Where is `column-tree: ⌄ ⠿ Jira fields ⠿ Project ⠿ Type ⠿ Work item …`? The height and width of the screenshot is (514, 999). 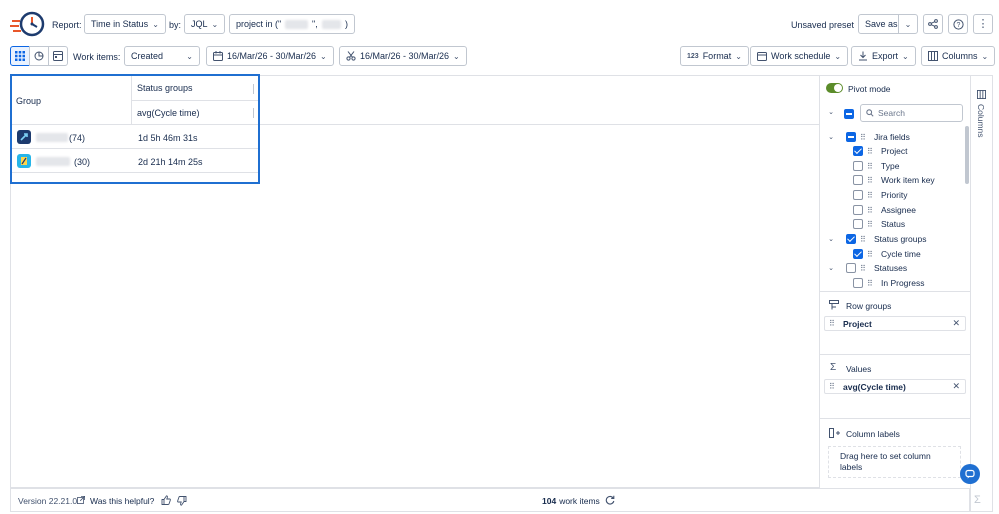
column-tree: ⌄ ⠿ Jira fields ⠿ Project ⠿ Type ⠿ Work item … is located at coordinates (891, 209).